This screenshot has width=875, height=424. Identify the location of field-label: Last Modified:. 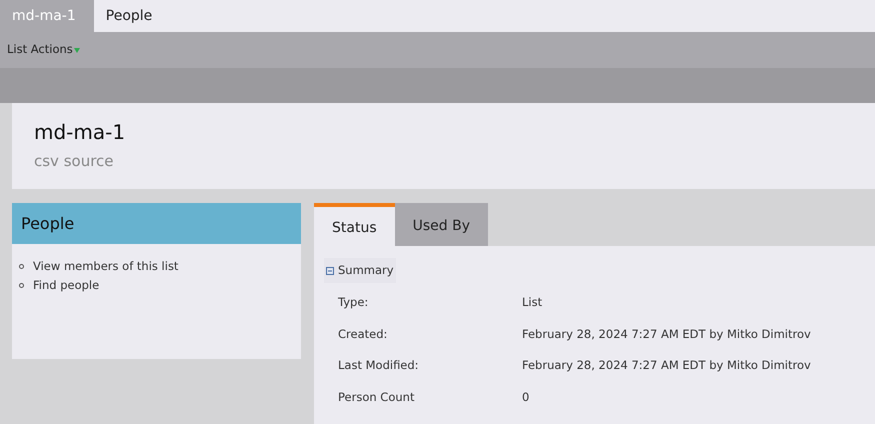
(379, 365).